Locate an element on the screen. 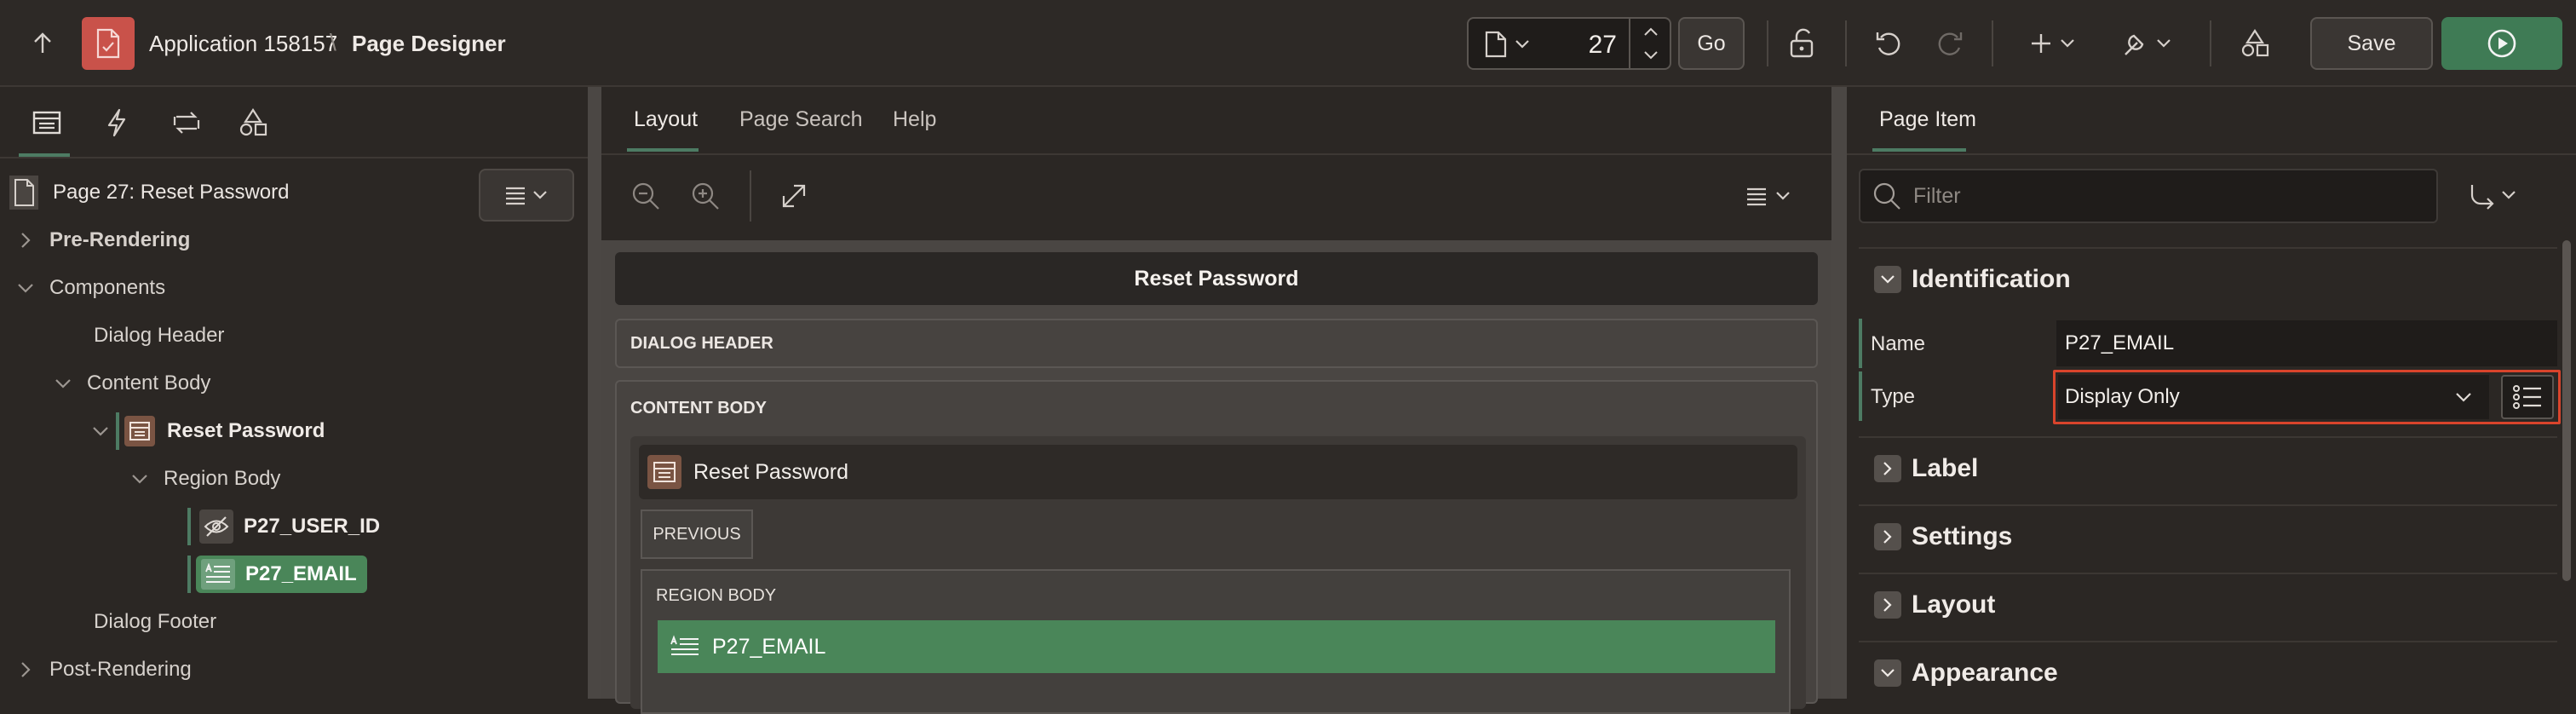  section-title: Layout is located at coordinates (1954, 605).